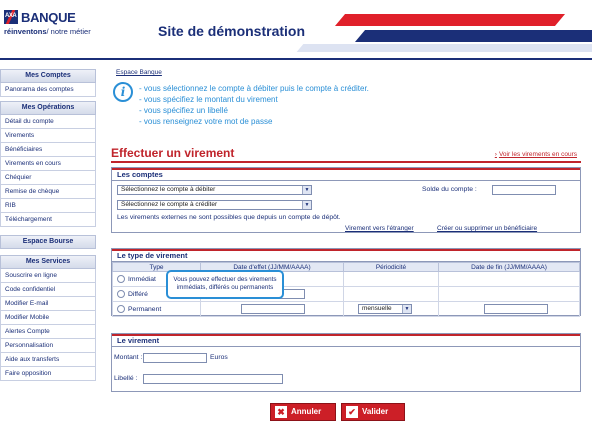 The image size is (592, 436). Describe the element at coordinates (214, 190) in the screenshot. I see `debit-account-select: Sélectionnez le compte à débiter ▼` at that location.